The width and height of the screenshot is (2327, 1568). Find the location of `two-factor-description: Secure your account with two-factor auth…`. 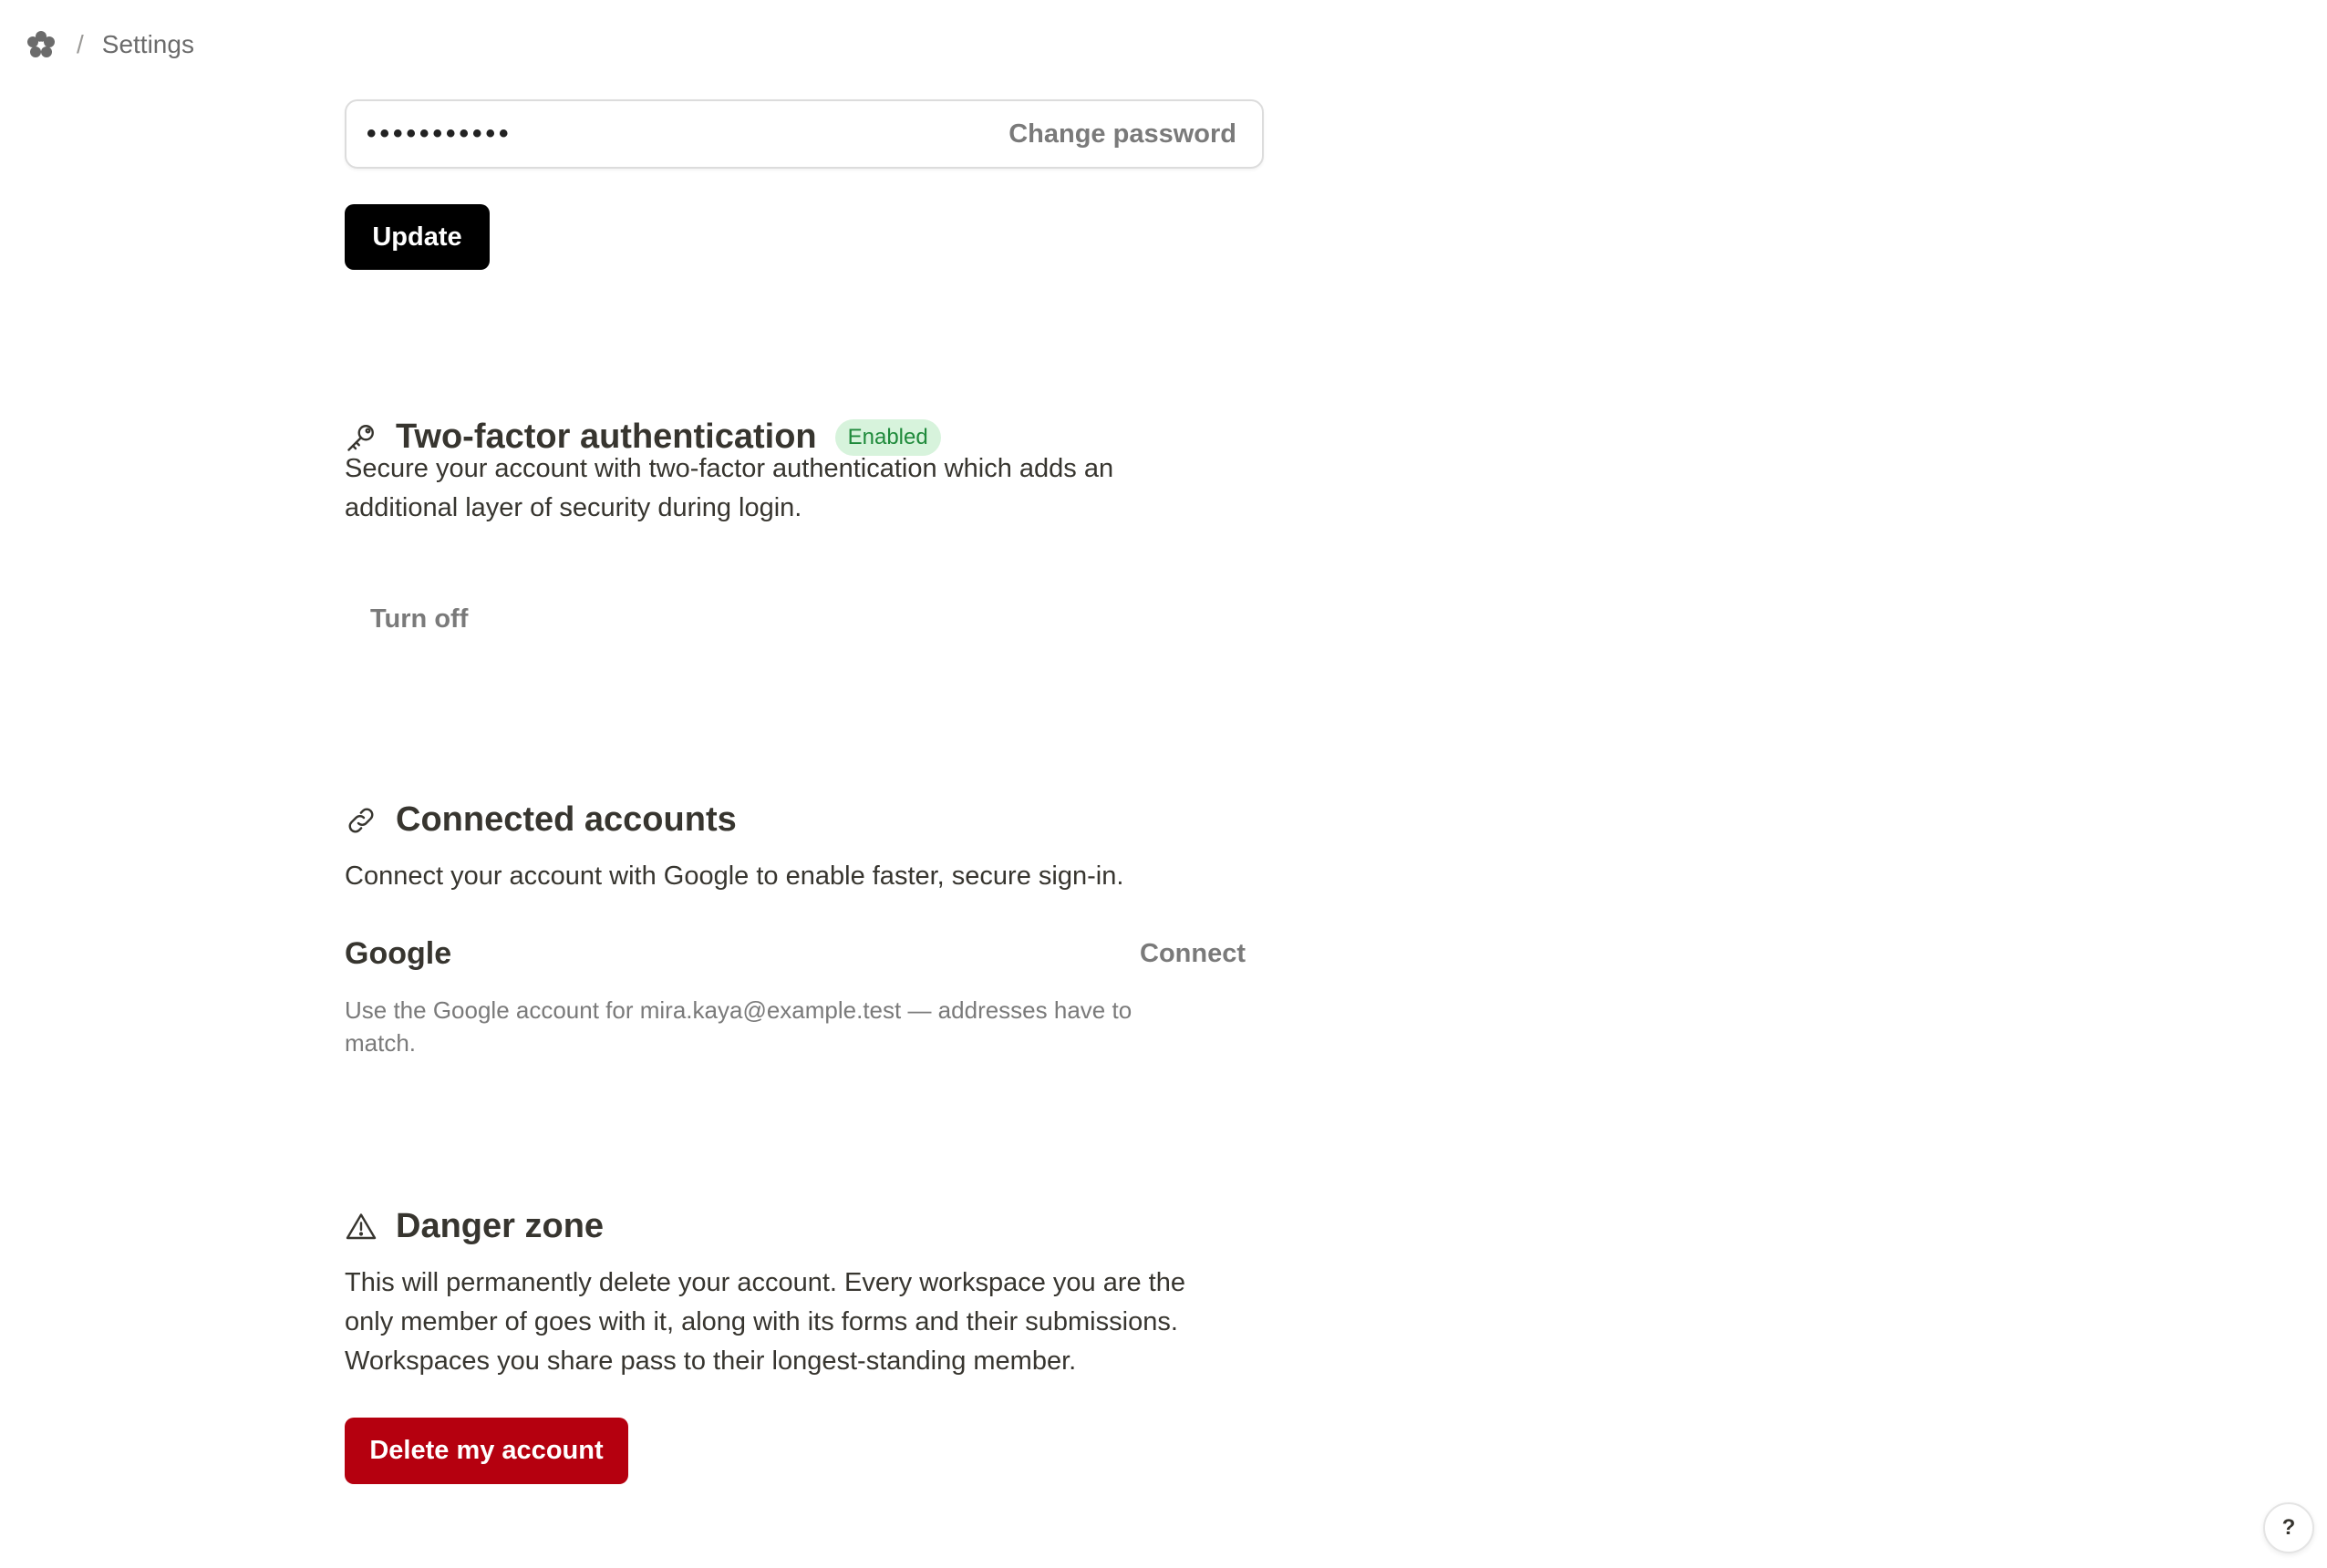

two-factor-description: Secure your account with two-factor auth… is located at coordinates (729, 488).